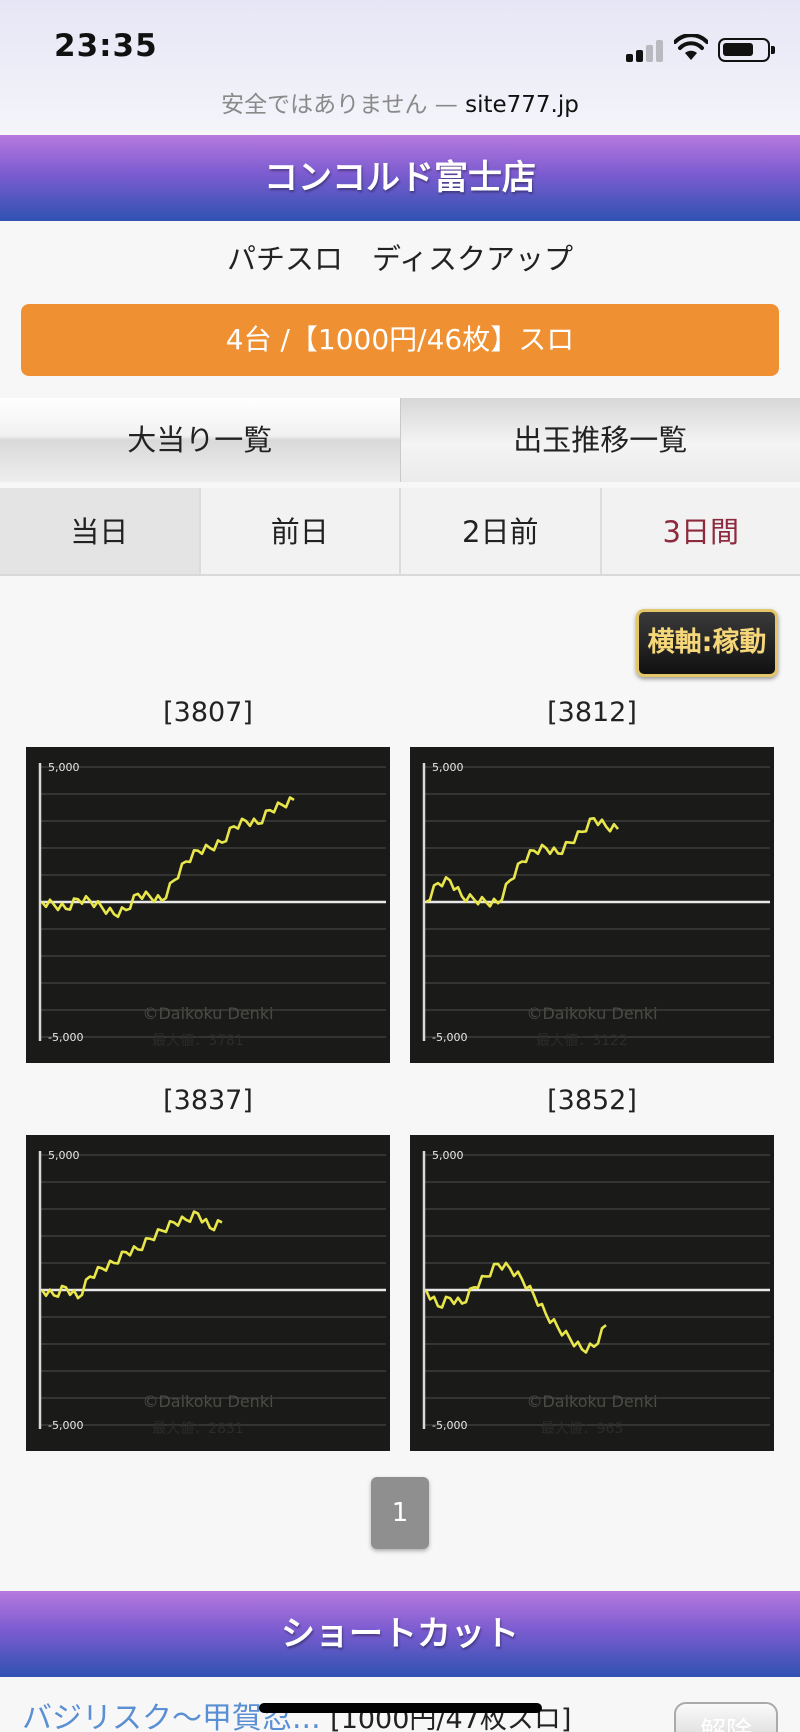  Describe the element at coordinates (300, 531) in the screenshot. I see `day-yesterday: 前日` at that location.